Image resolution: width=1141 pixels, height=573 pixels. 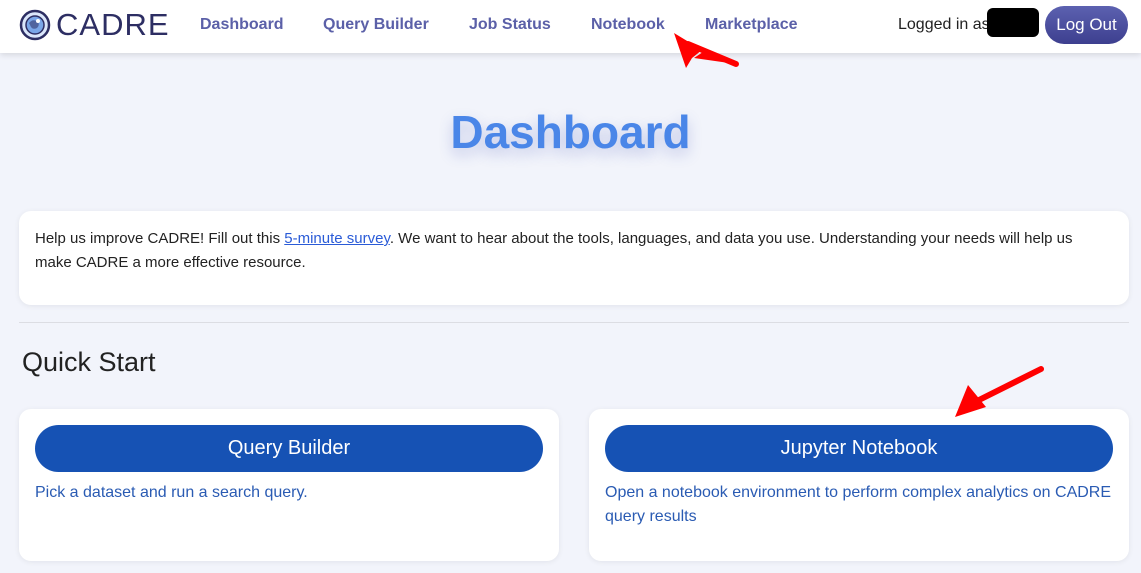 What do you see at coordinates (1013, 22) in the screenshot?
I see `redacted-username` at bounding box center [1013, 22].